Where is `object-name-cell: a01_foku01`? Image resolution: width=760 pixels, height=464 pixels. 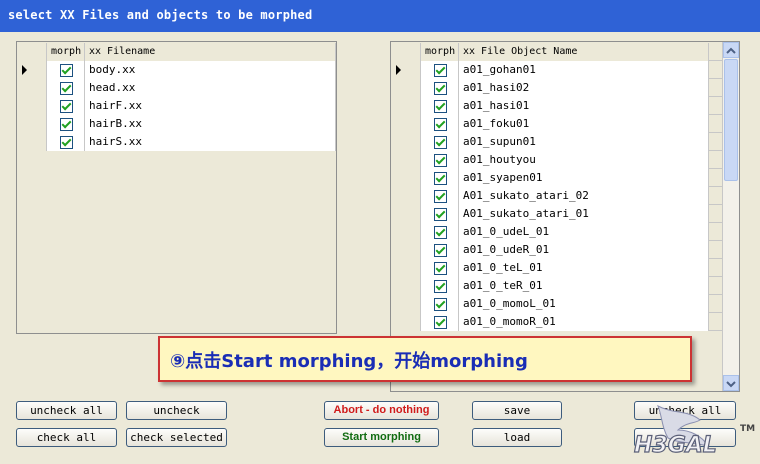
object-name-cell: a01_foku01 is located at coordinates (584, 124).